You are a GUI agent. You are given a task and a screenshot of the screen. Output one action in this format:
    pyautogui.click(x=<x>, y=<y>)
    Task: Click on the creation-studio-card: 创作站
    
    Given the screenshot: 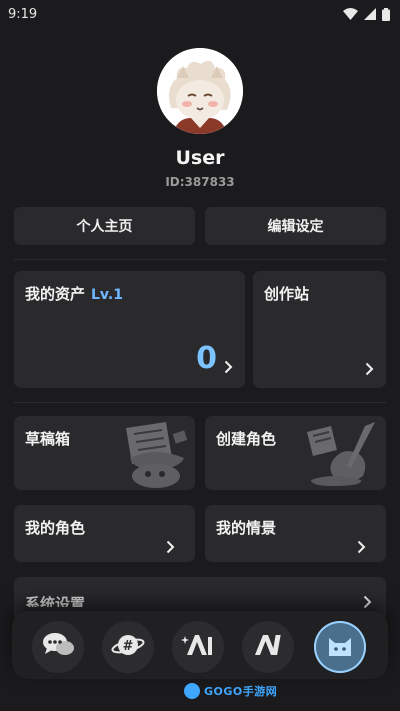 What is the action you would take?
    pyautogui.click(x=319, y=329)
    